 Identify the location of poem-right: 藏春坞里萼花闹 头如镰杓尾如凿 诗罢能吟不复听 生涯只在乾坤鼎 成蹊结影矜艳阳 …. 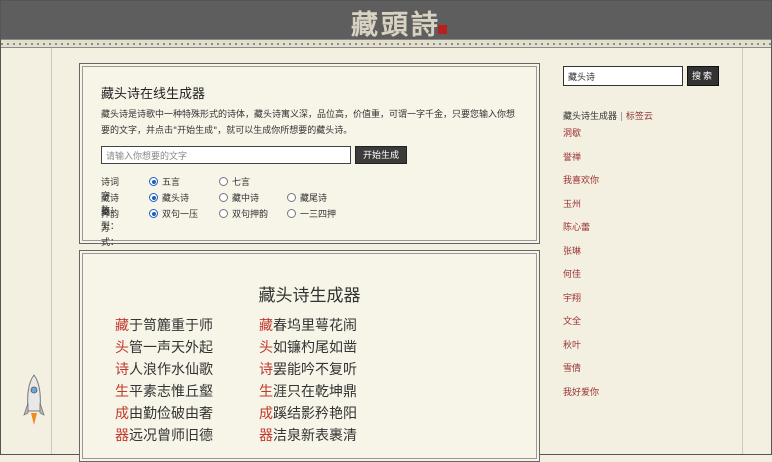
(308, 381).